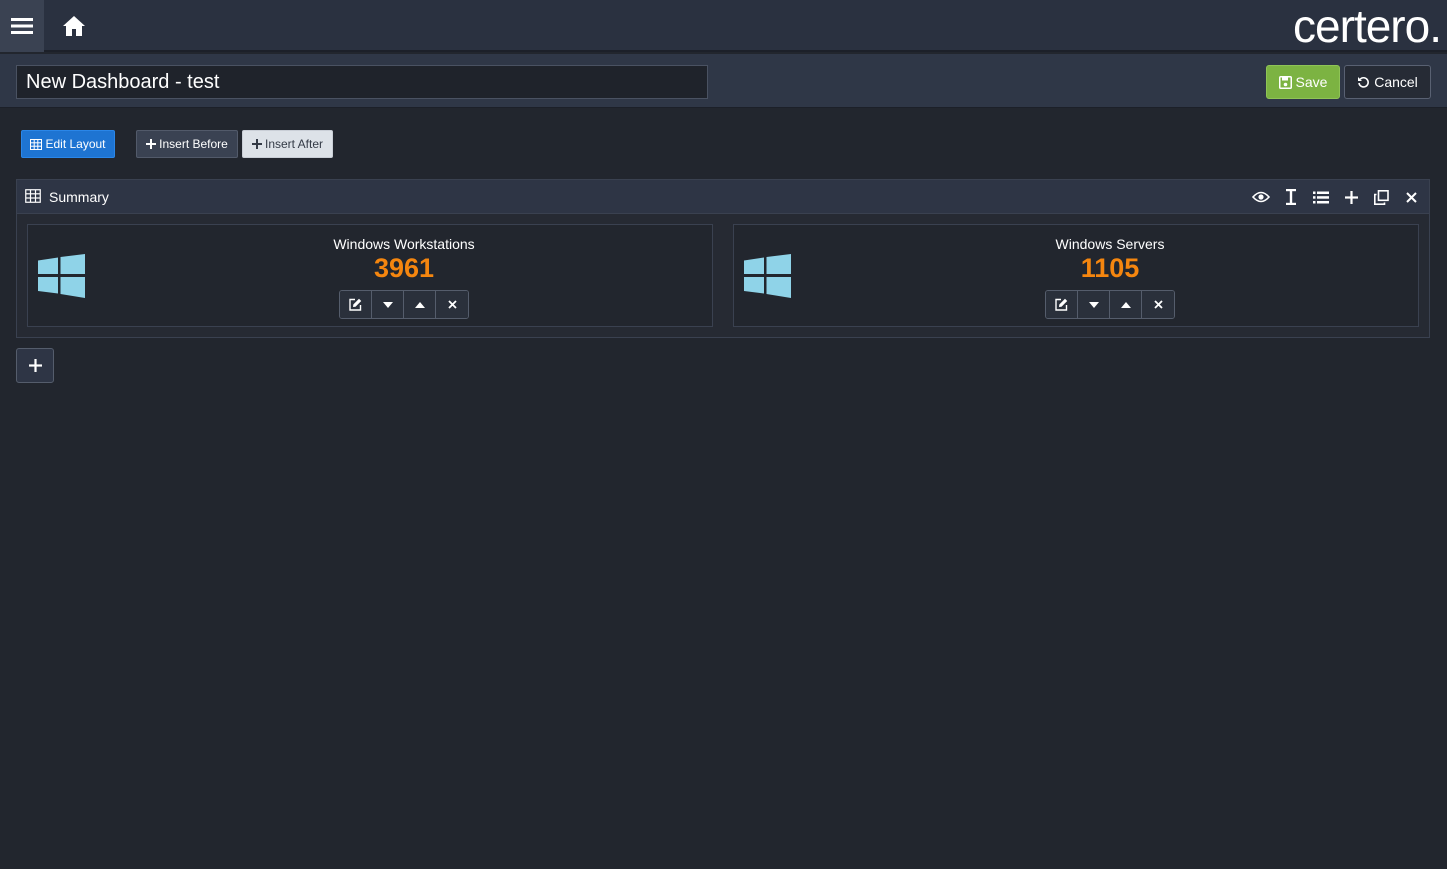 The width and height of the screenshot is (1447, 869). I want to click on home-button, so click(74, 26).